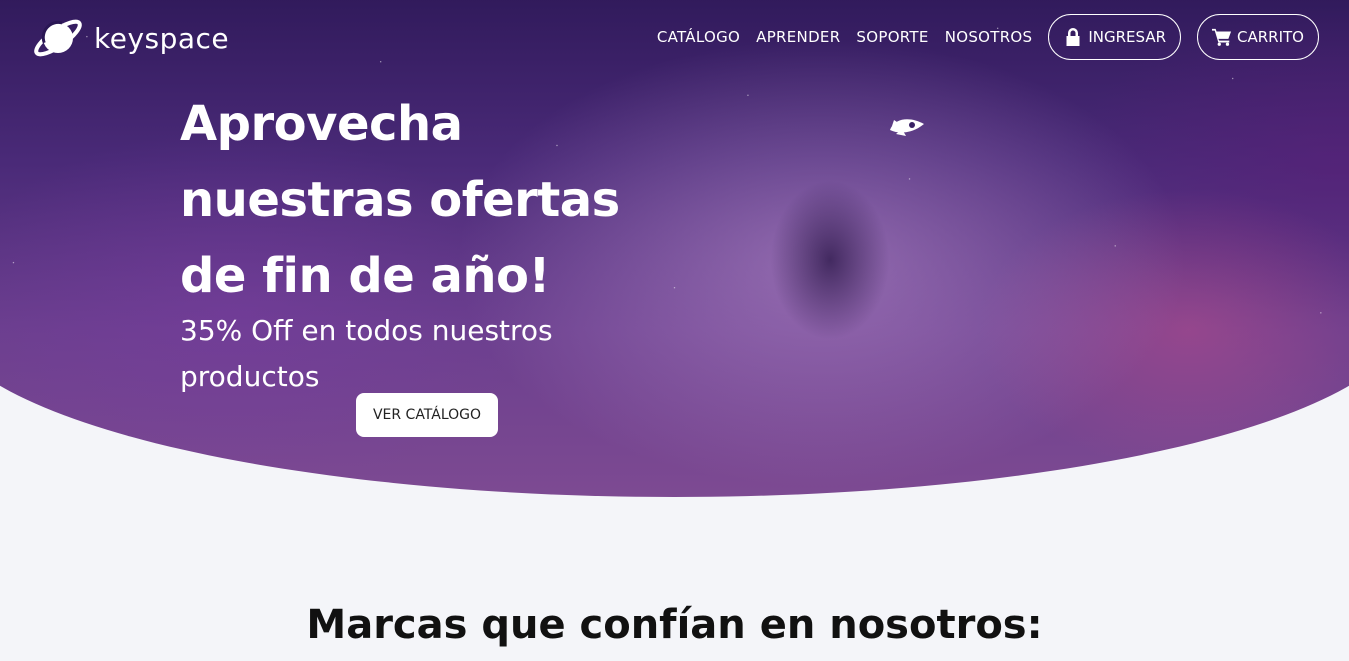 Image resolution: width=1349 pixels, height=661 pixels. I want to click on cart-label: CARRITO, so click(1270, 37).